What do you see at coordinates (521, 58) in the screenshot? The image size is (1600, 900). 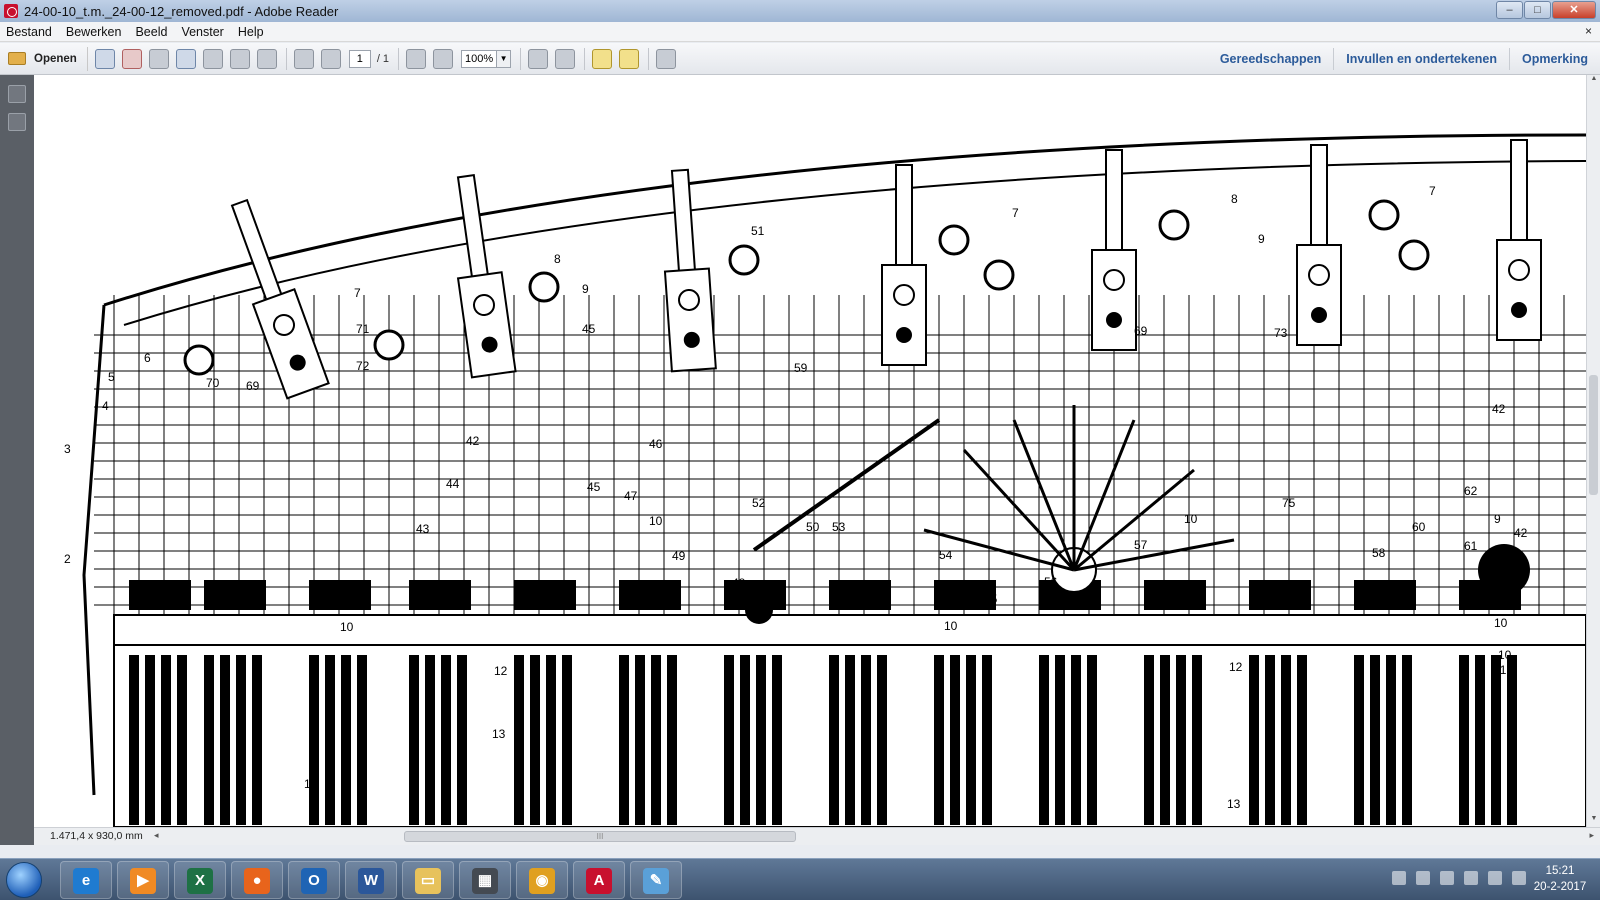 I see `toolbar-separator` at bounding box center [521, 58].